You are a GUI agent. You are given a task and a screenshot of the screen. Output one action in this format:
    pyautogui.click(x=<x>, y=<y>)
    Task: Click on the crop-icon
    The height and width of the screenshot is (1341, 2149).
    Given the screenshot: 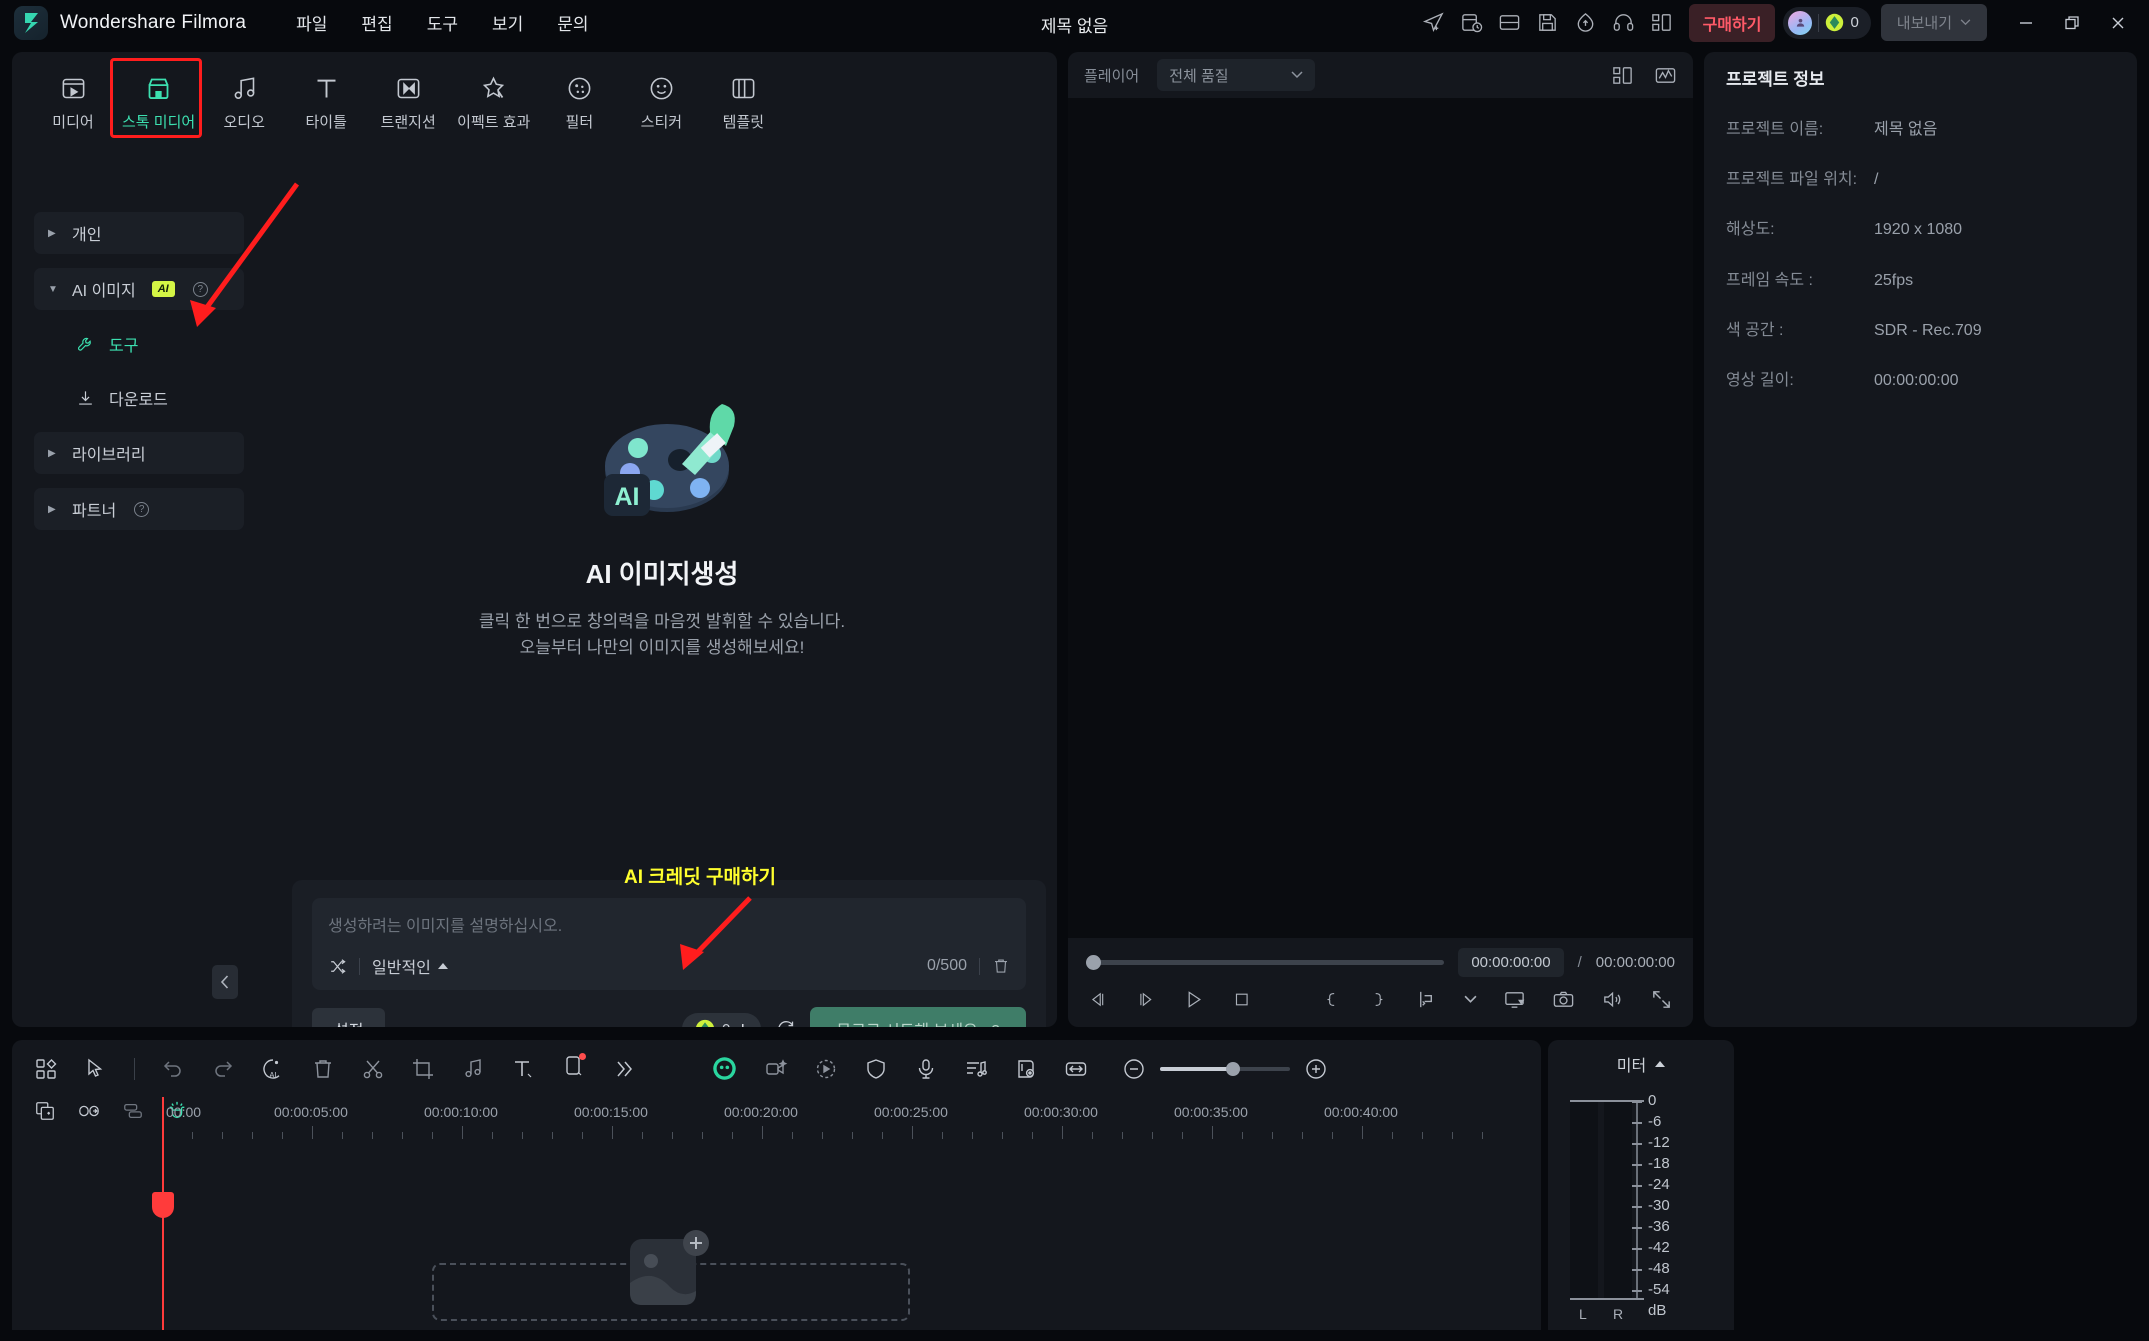 What is the action you would take?
    pyautogui.click(x=423, y=1069)
    